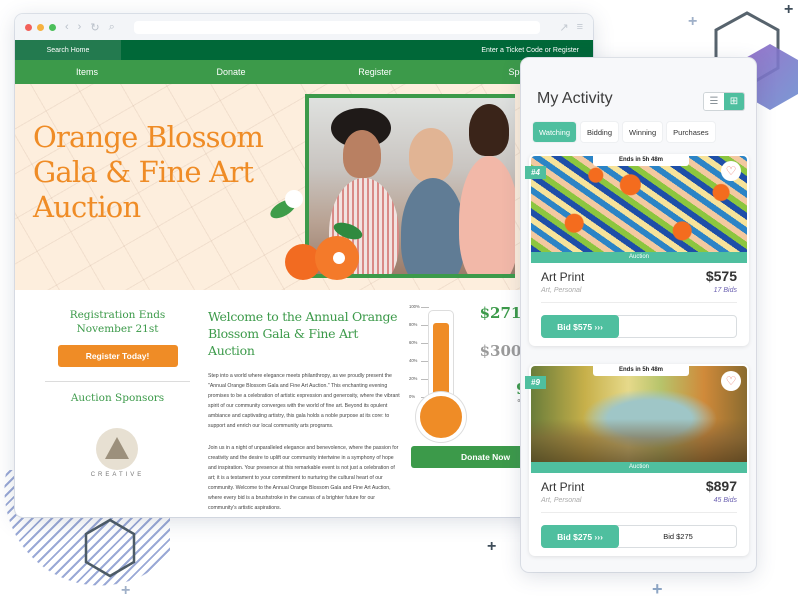  What do you see at coordinates (419, 324) in the screenshot?
I see `tick-label: 80%` at bounding box center [419, 324].